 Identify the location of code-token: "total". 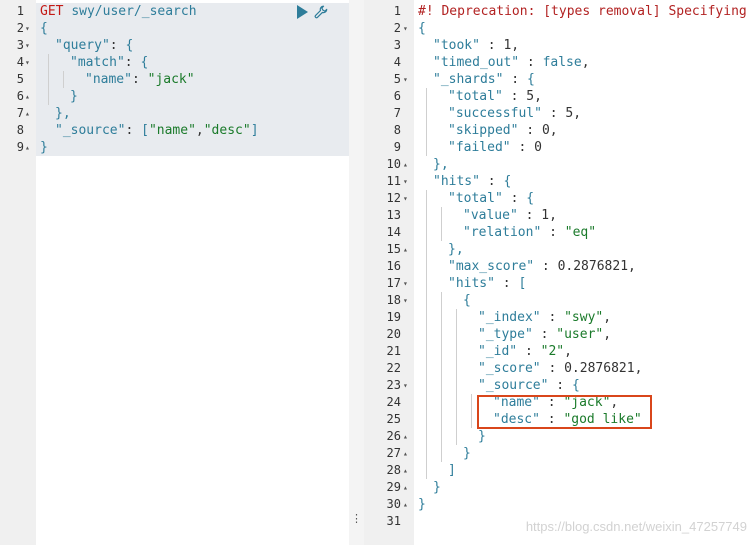
(475, 96).